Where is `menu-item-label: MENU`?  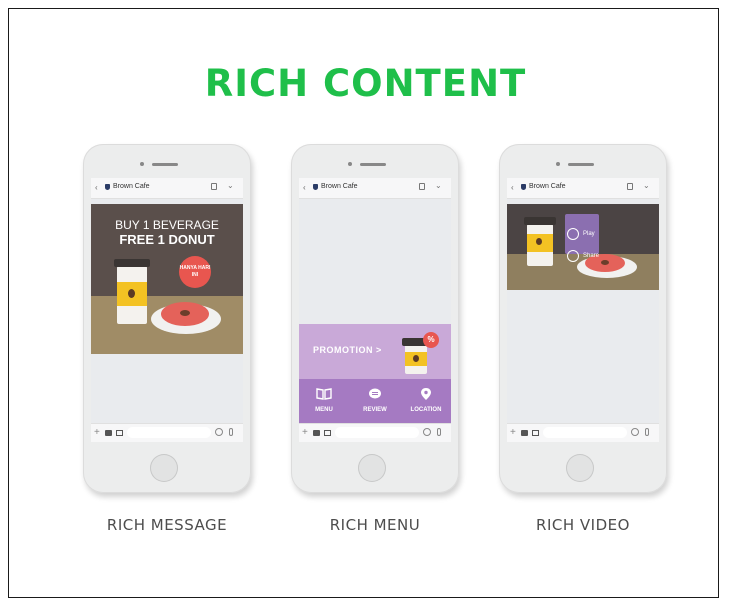
menu-item-label: MENU is located at coordinates (324, 410).